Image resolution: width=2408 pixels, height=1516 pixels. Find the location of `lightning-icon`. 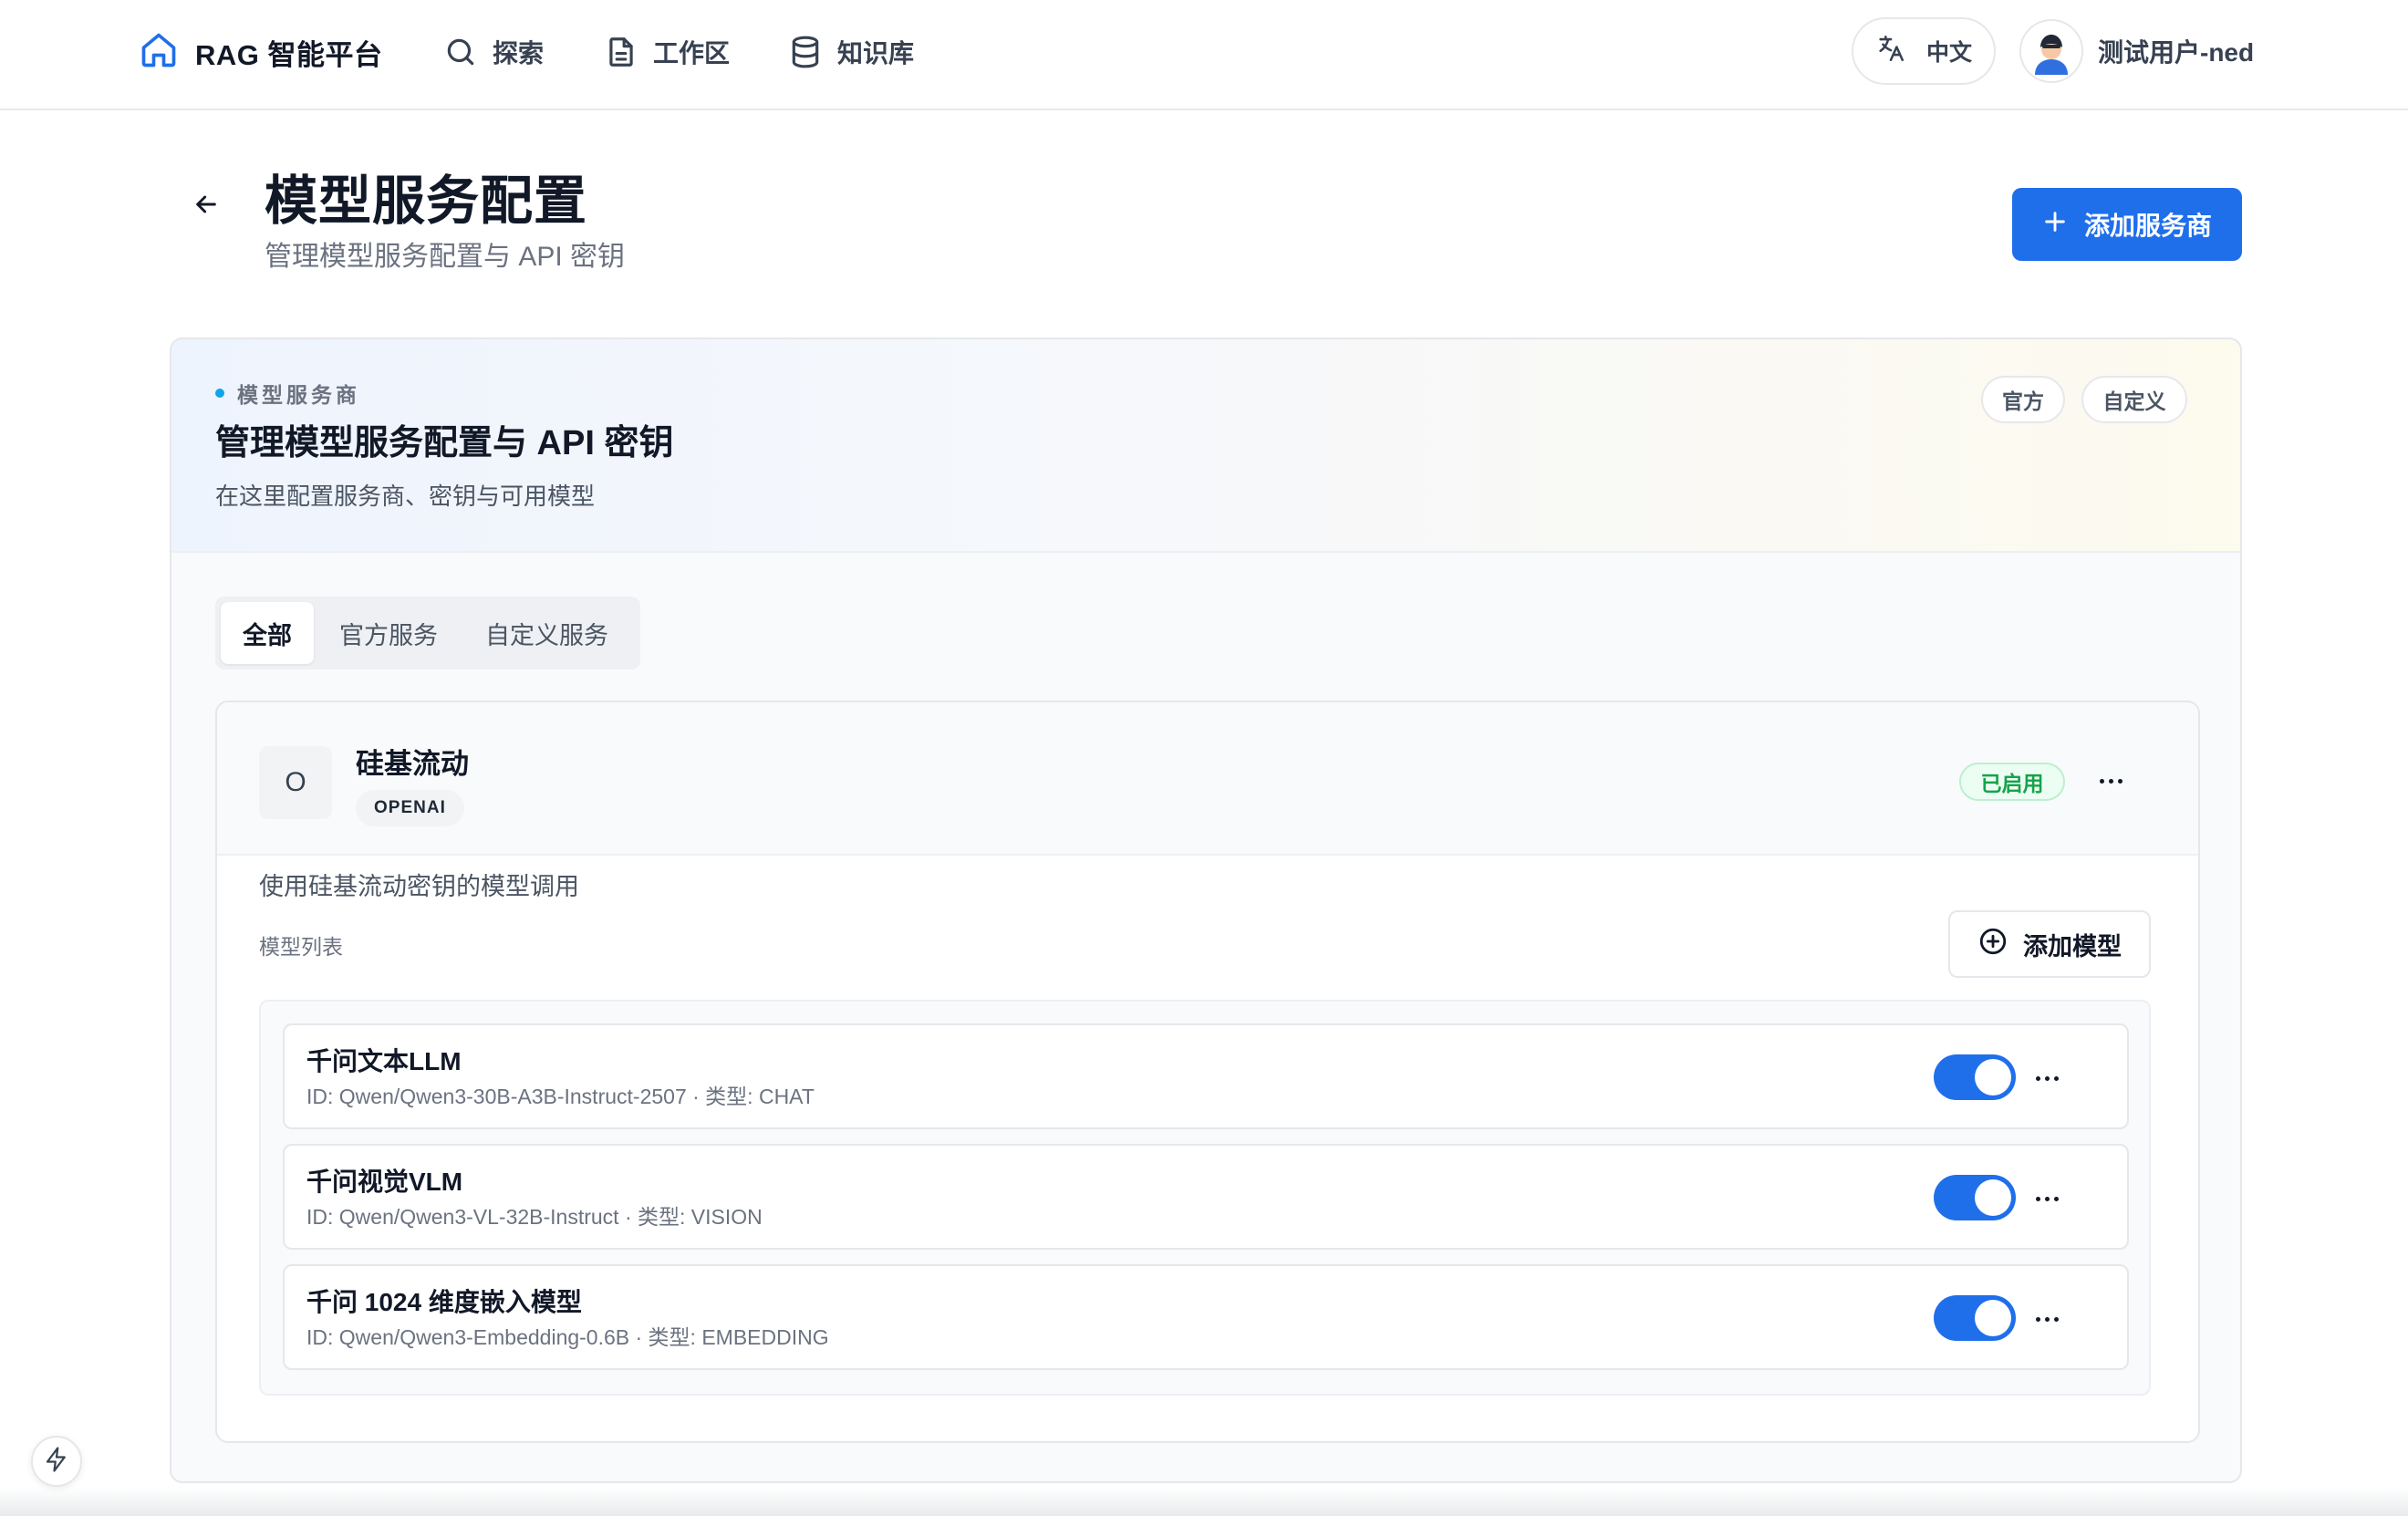

lightning-icon is located at coordinates (57, 1462).